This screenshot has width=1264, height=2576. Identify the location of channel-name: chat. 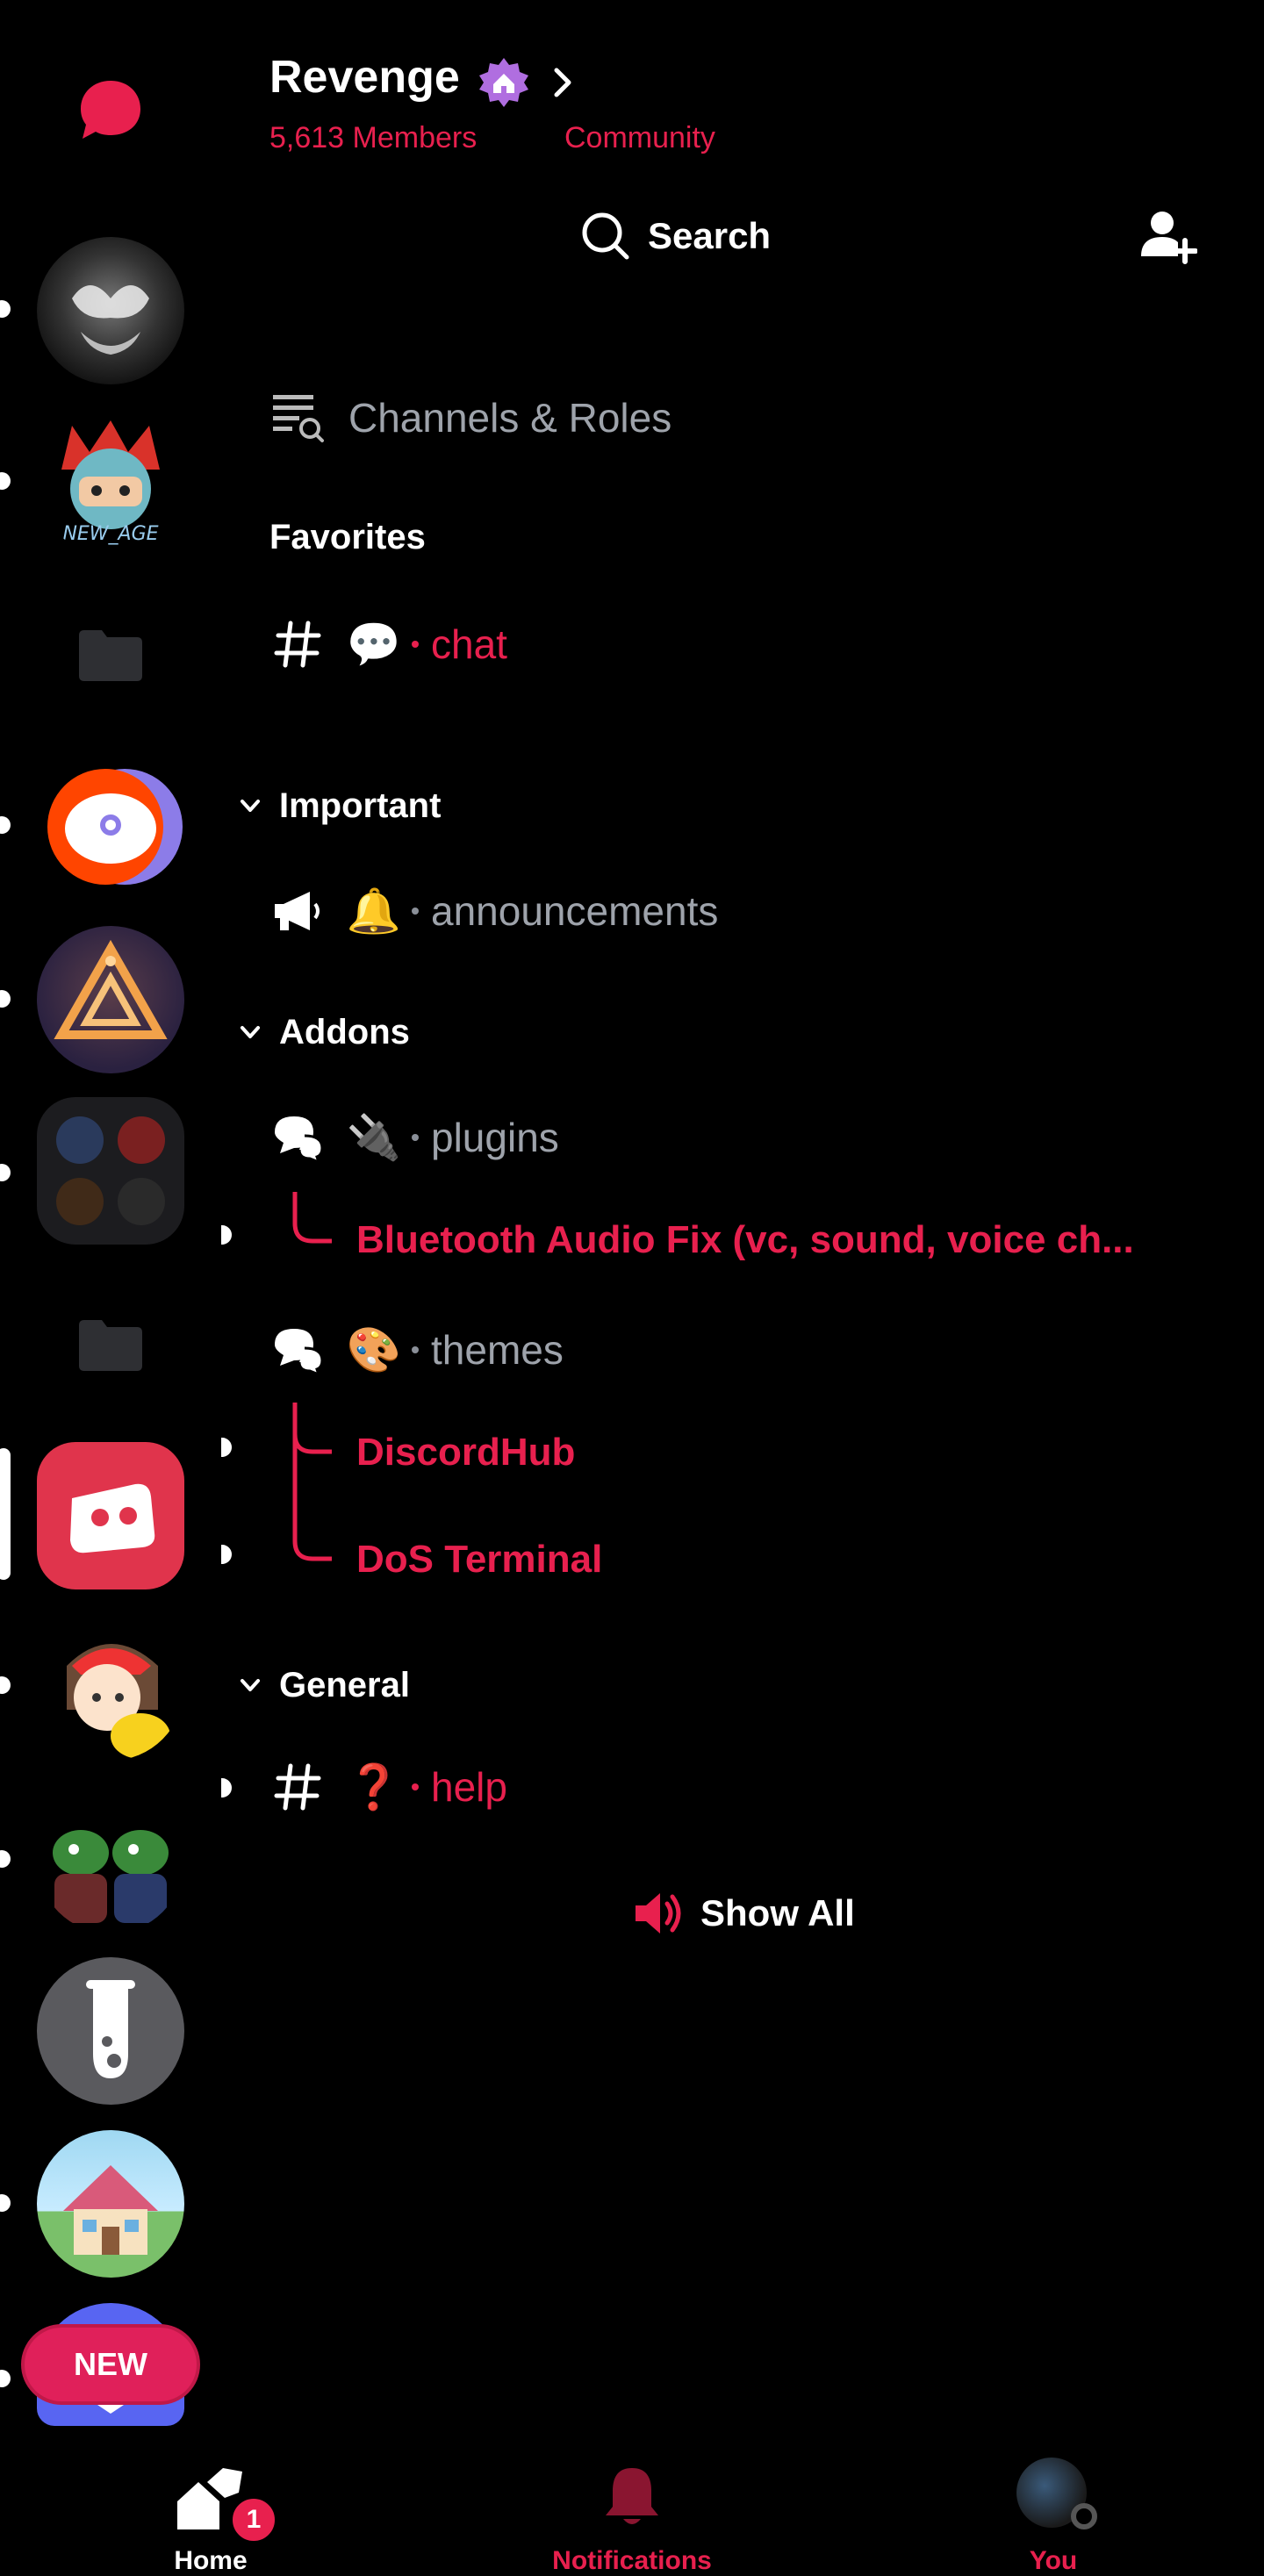
(469, 644).